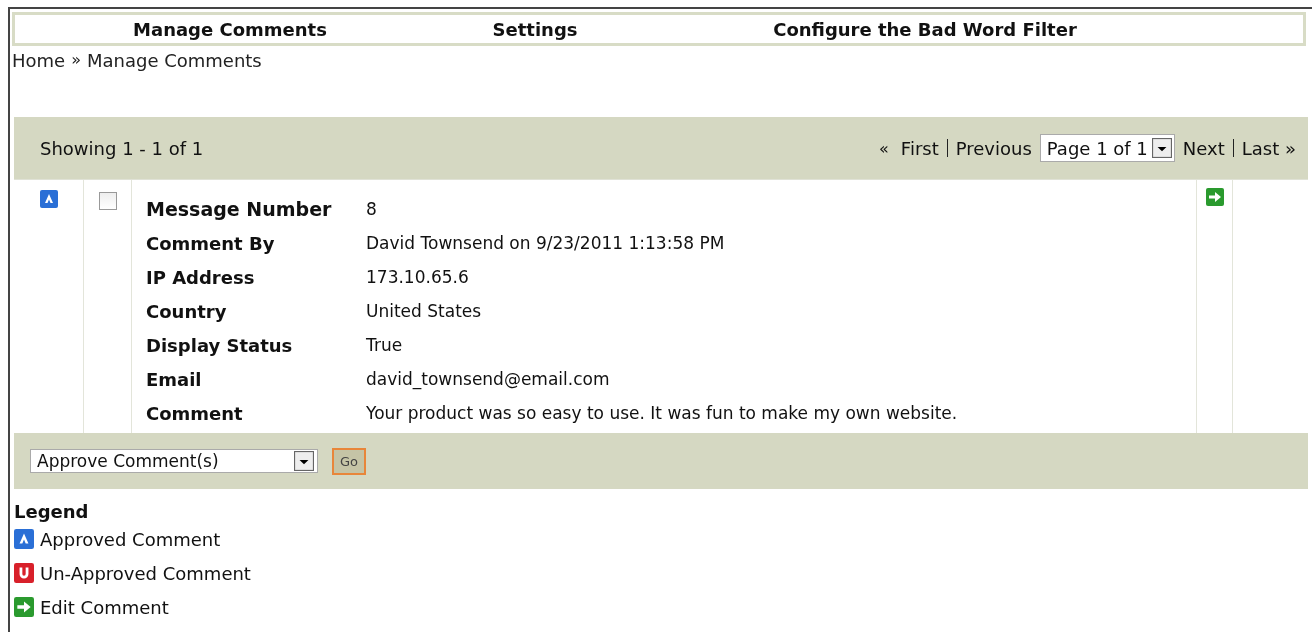 Image resolution: width=1314 pixels, height=634 pixels. Describe the element at coordinates (145, 573) in the screenshot. I see `legend-label: Un-Approved Comment` at that location.